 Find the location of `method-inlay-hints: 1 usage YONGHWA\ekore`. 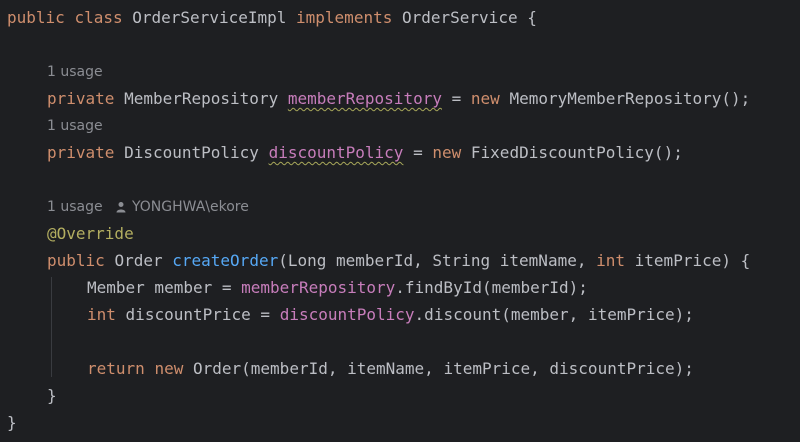

method-inlay-hints: 1 usage YONGHWA\ekore is located at coordinates (148, 207).